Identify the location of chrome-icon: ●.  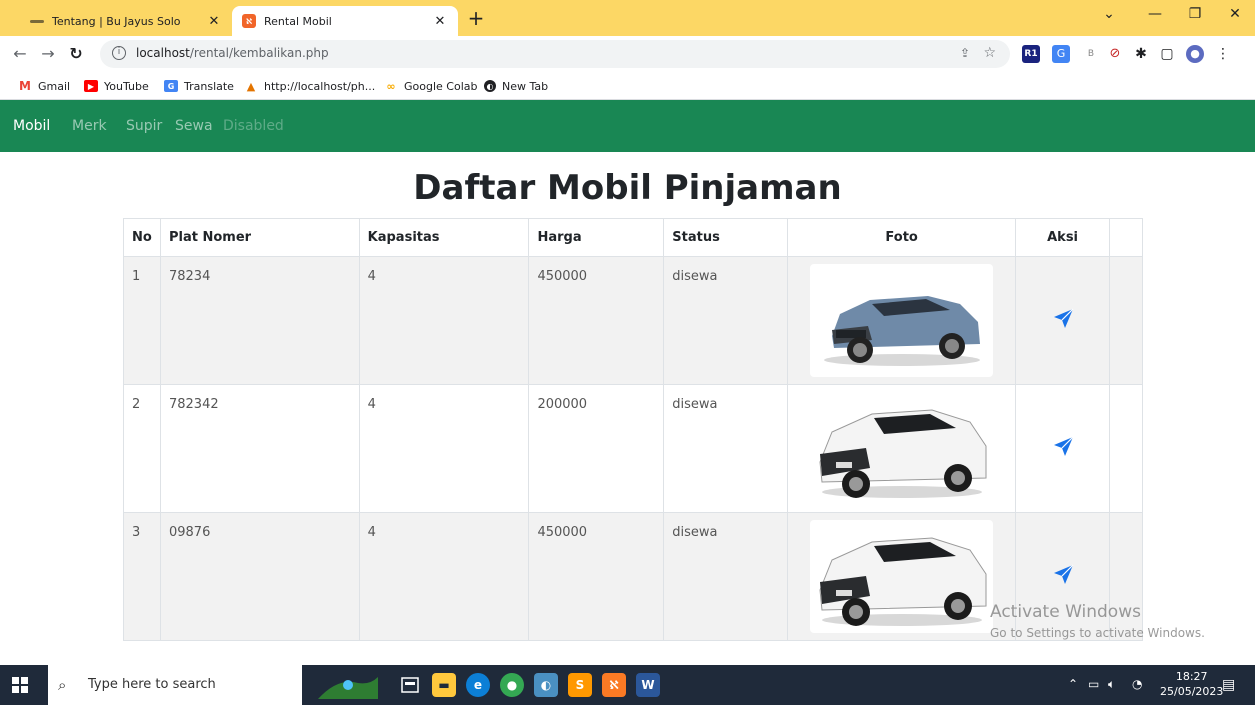
(512, 685).